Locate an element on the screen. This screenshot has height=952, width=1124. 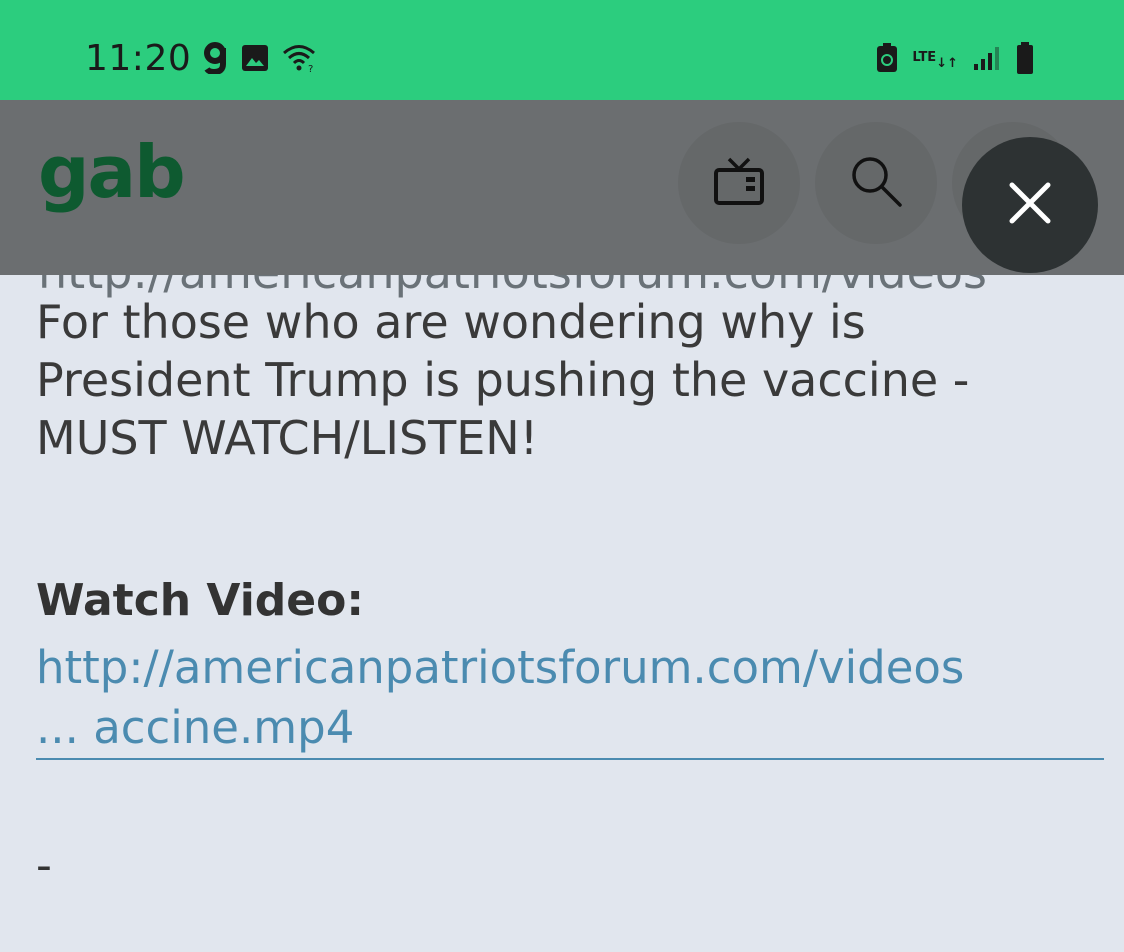
lte-icon: LTE ↓↑ is located at coordinates (935, 60).